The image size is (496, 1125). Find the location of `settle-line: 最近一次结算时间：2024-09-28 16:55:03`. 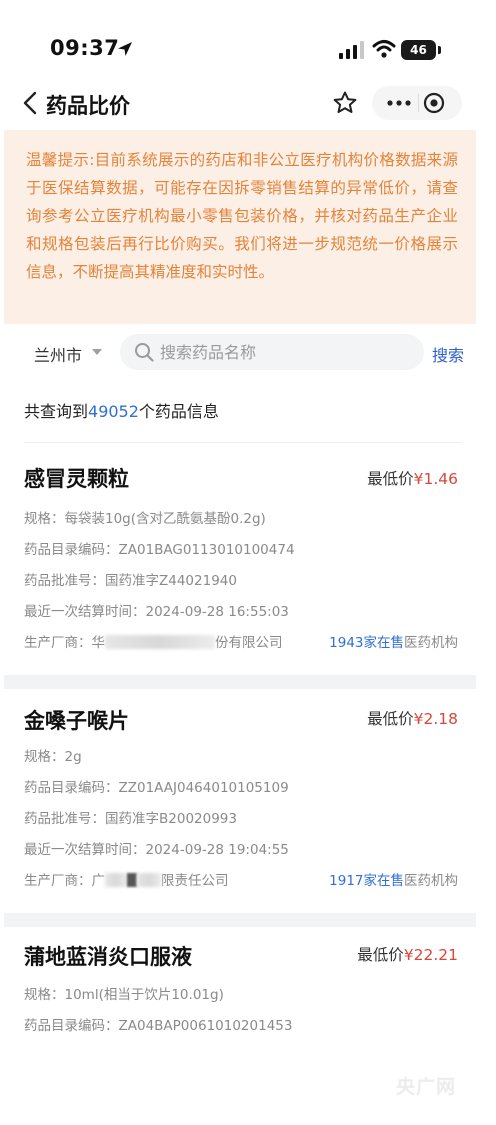

settle-line: 最近一次结算时间：2024-09-28 16:55:03 is located at coordinates (156, 610).